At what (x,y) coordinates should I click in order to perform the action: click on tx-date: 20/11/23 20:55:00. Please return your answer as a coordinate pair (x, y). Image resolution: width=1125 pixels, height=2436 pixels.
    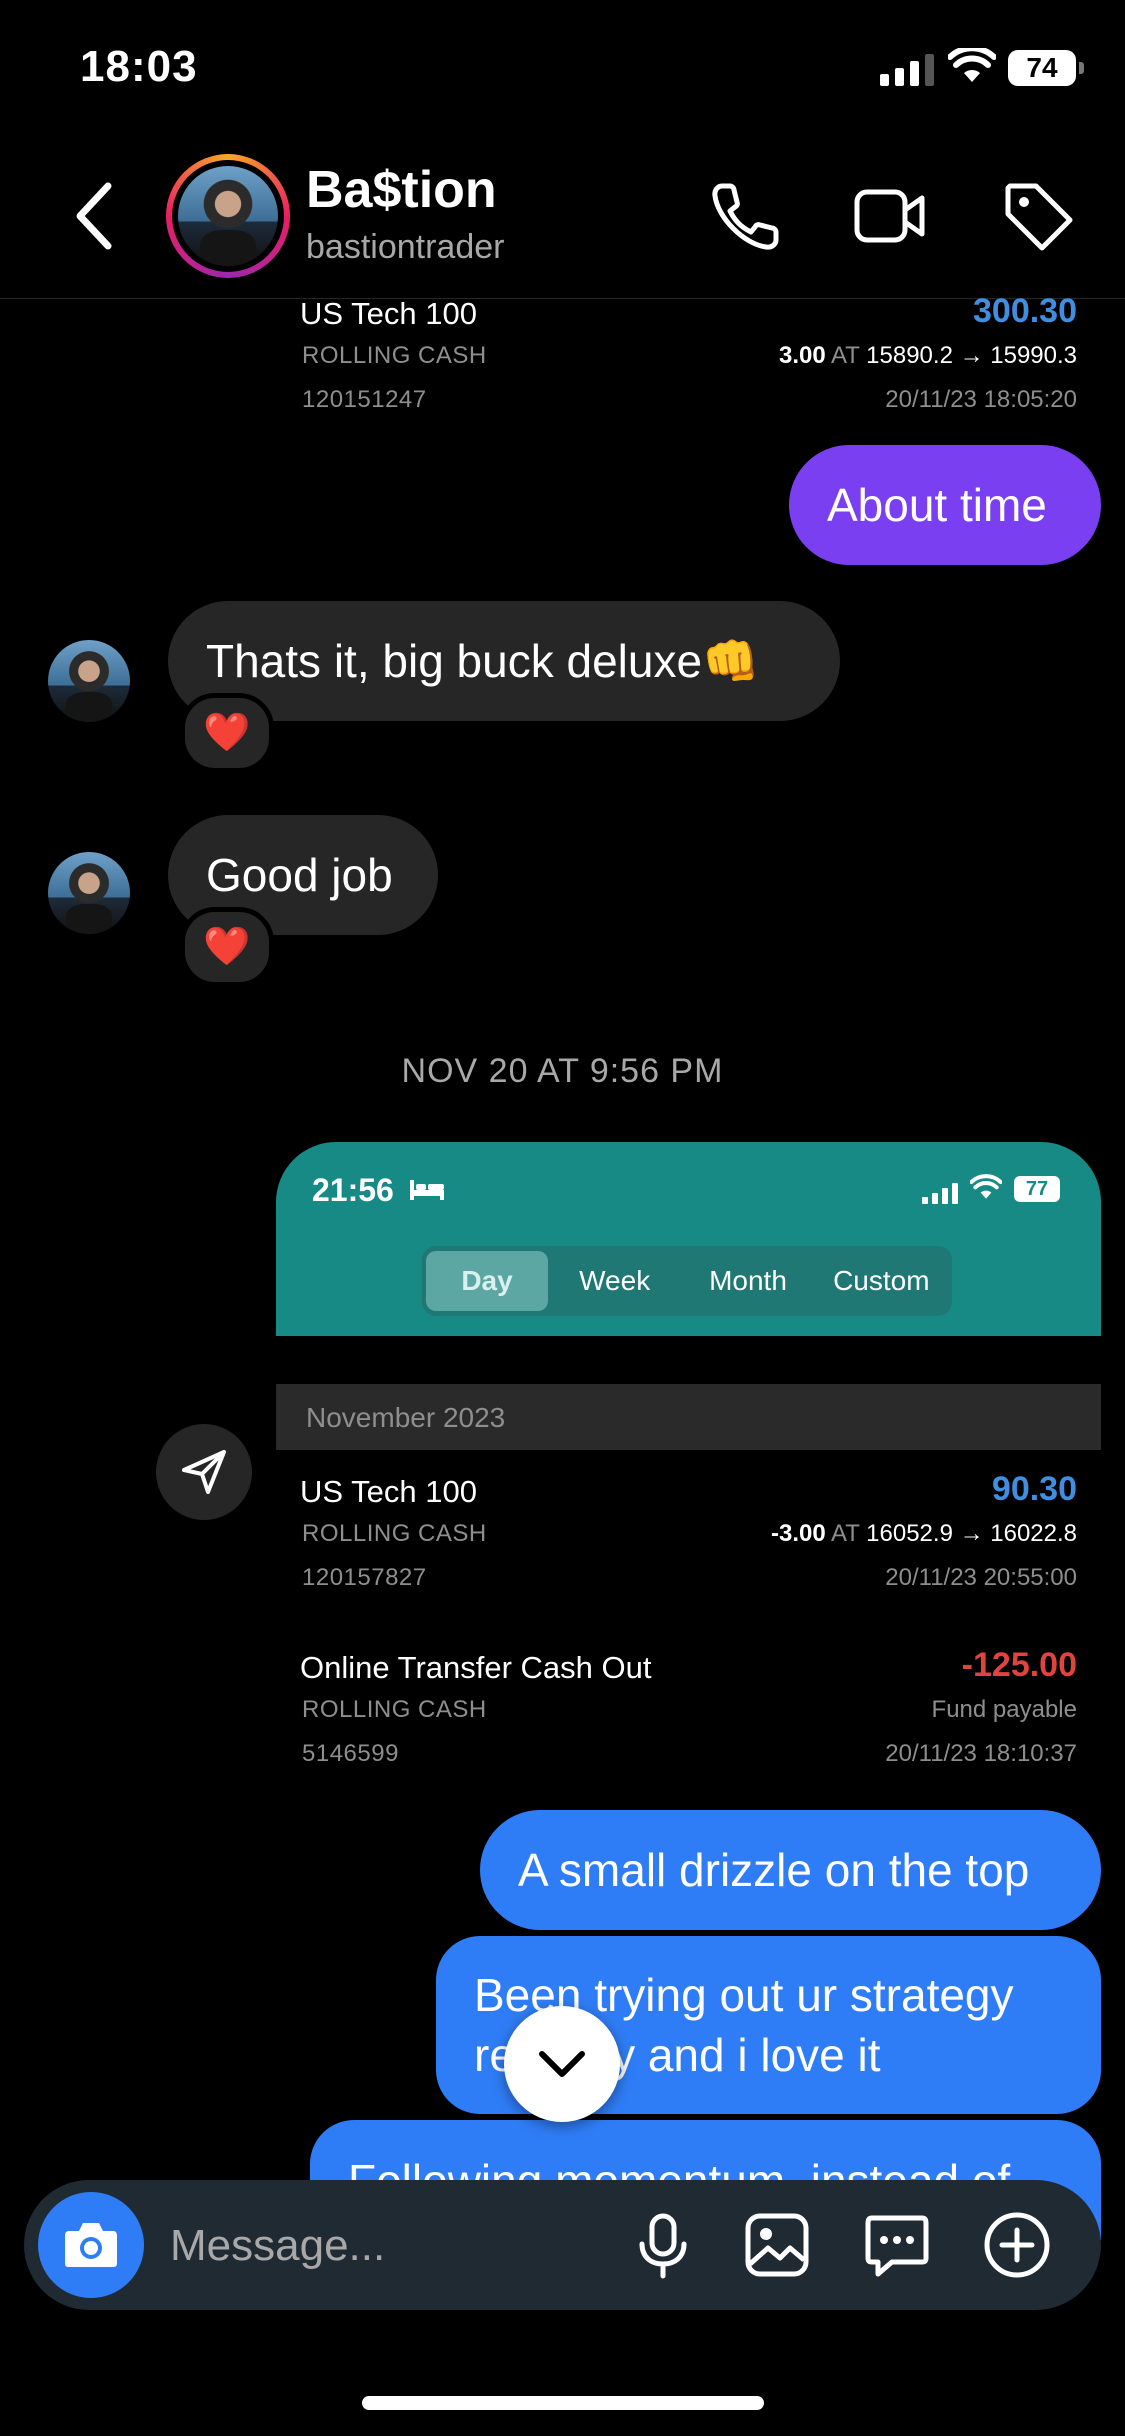
    Looking at the image, I should click on (981, 1577).